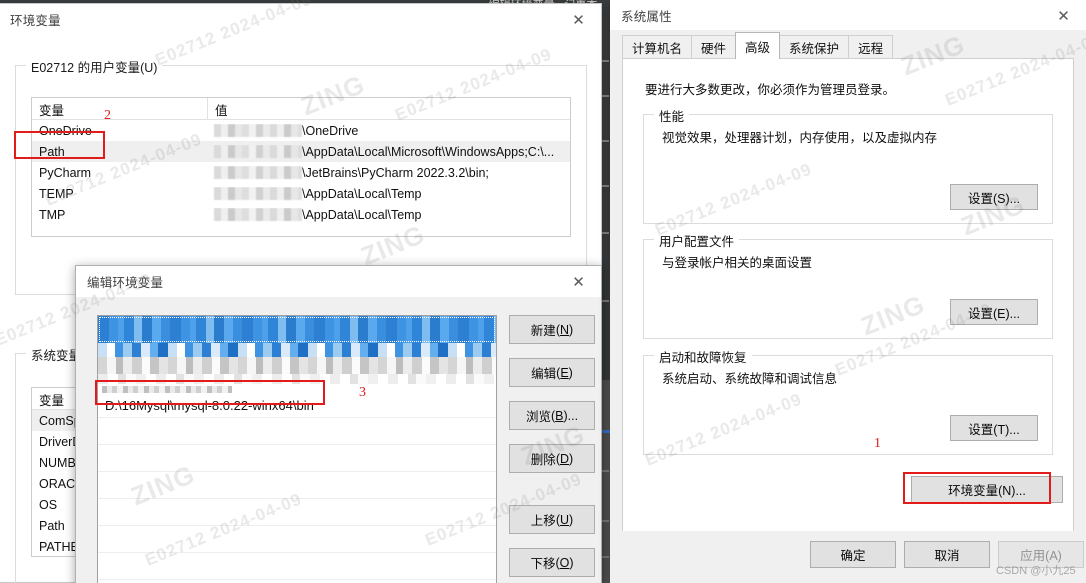 This screenshot has height=583, width=1086. What do you see at coordinates (564, 519) in the screenshot?
I see `move-up-button-accel: U` at bounding box center [564, 519].